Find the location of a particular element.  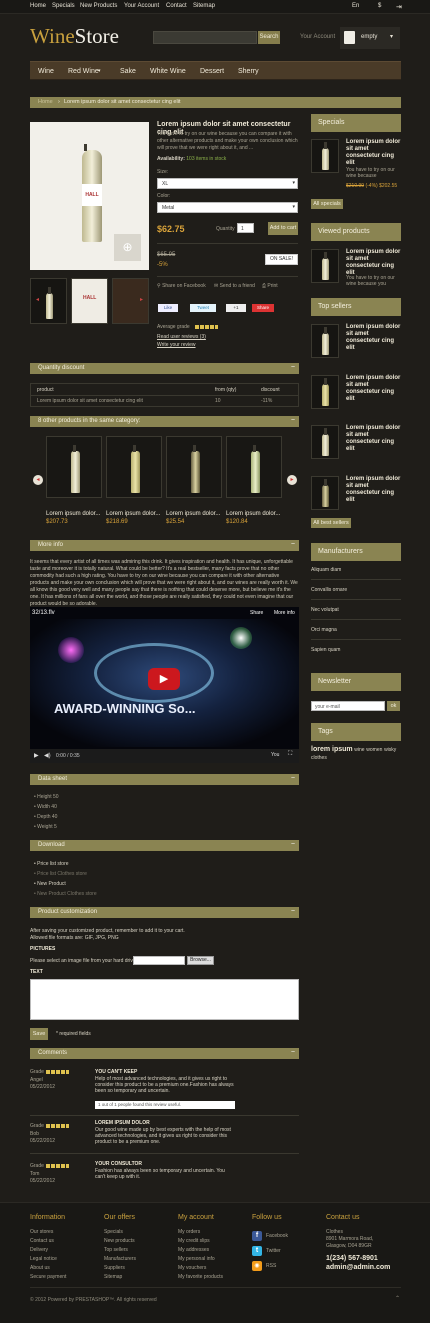

manufacturer-link: Convallis ornare is located at coordinates (329, 590).